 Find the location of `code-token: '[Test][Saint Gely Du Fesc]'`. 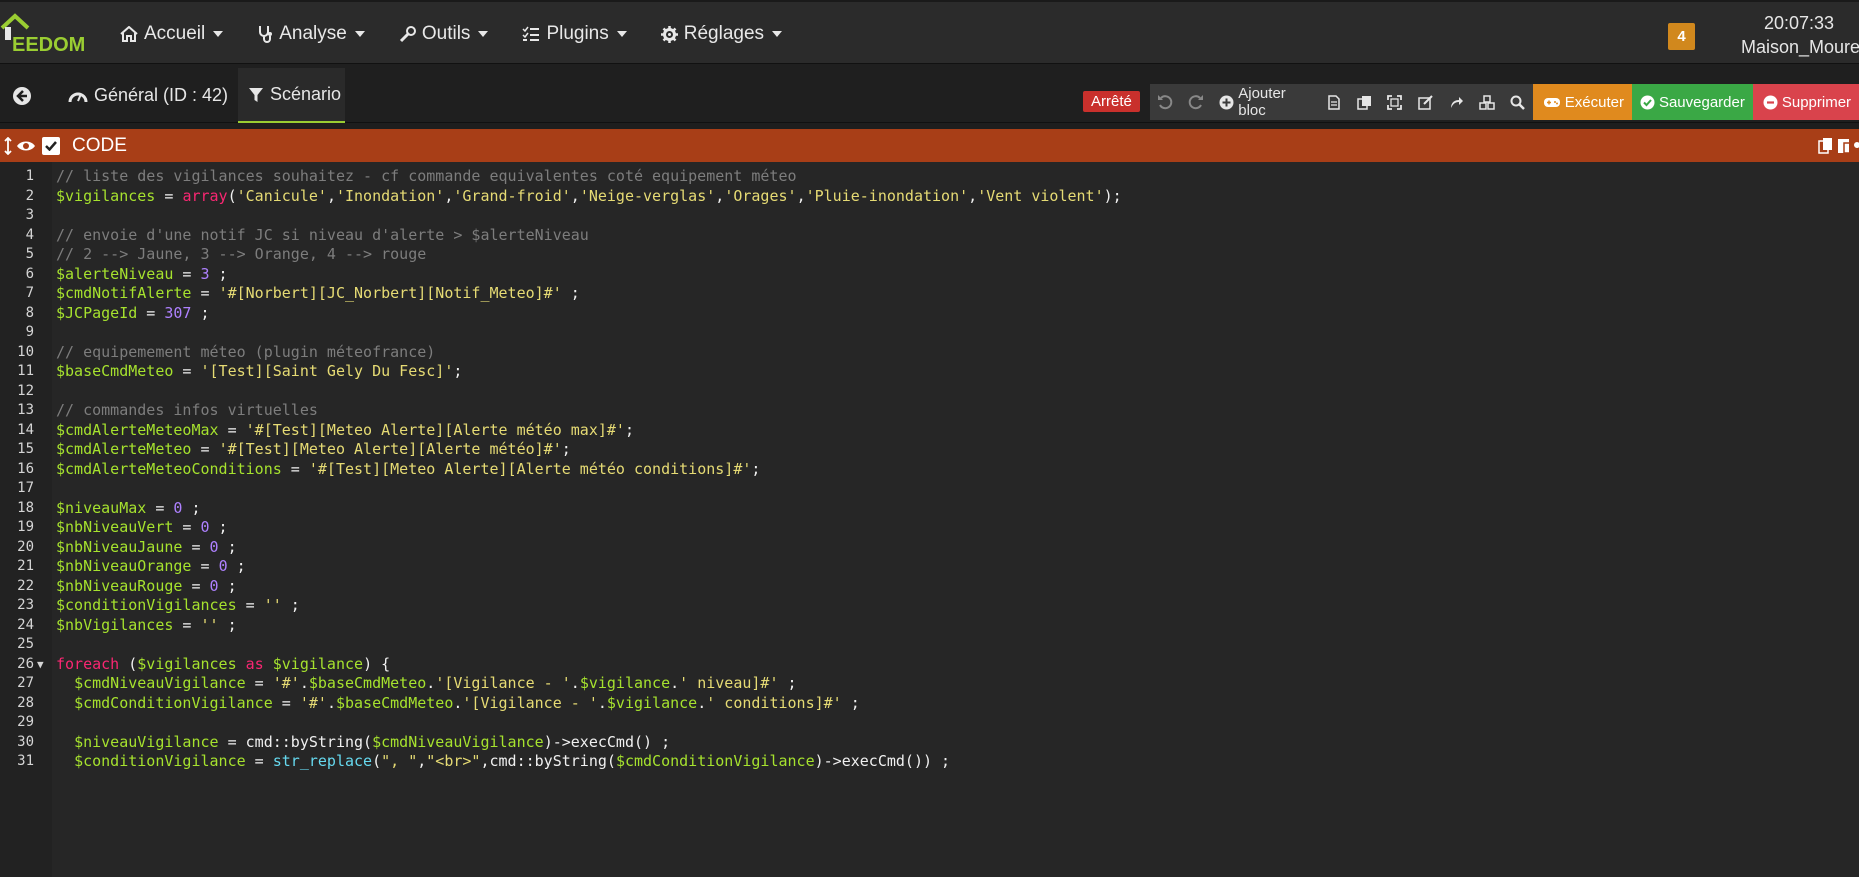

code-token: '[Test][Saint Gely Du Fesc]' is located at coordinates (327, 371).